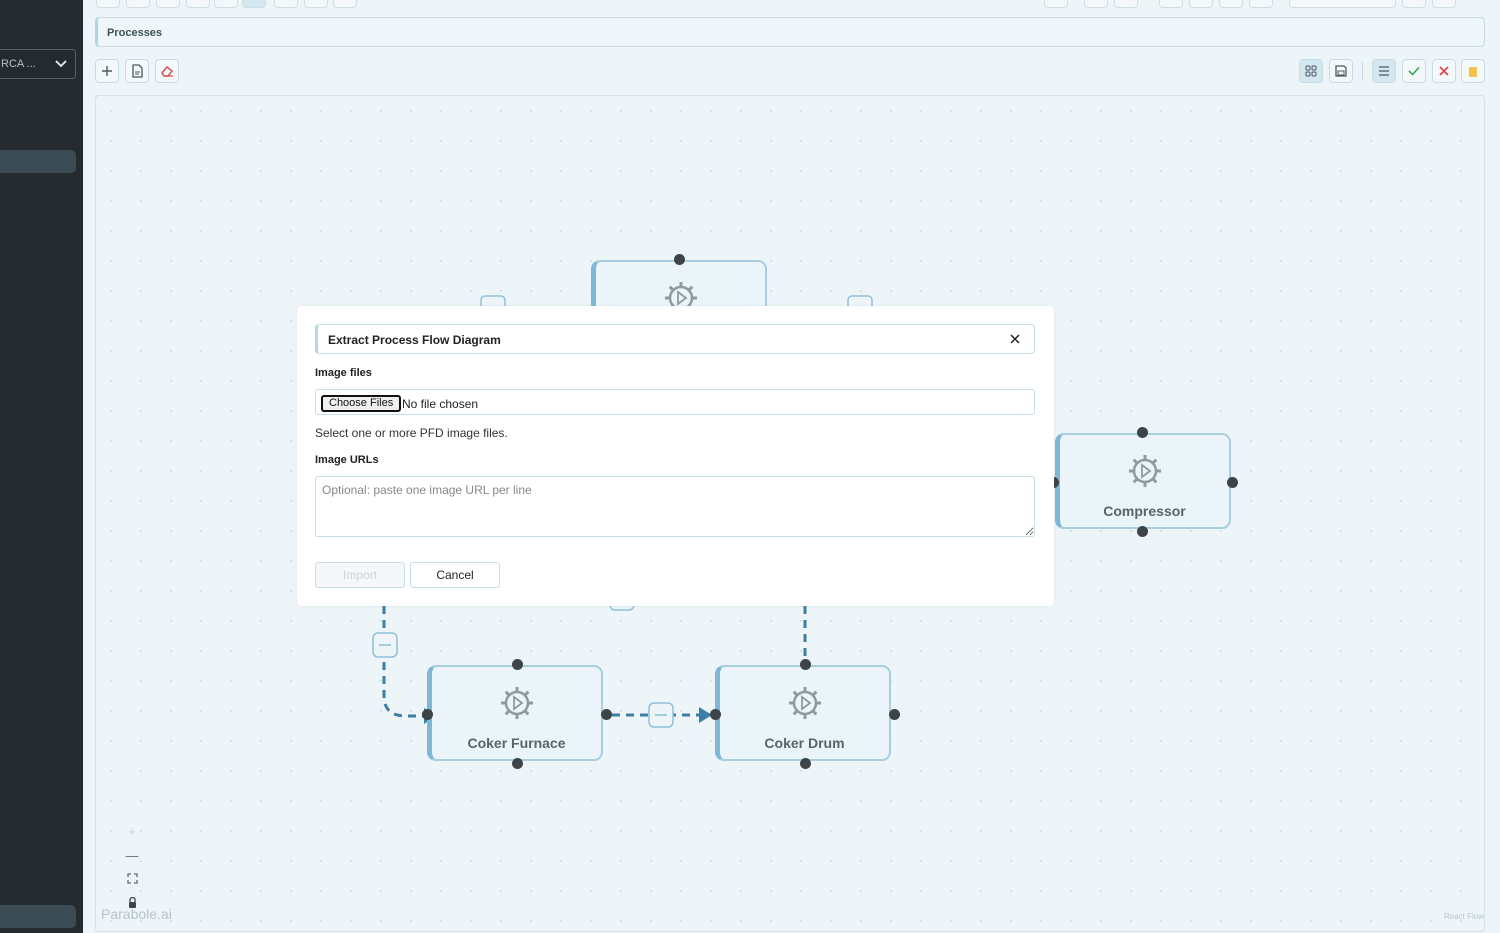 The width and height of the screenshot is (1500, 933). I want to click on dialog-header: Extract Process Flow Diagram, so click(675, 339).